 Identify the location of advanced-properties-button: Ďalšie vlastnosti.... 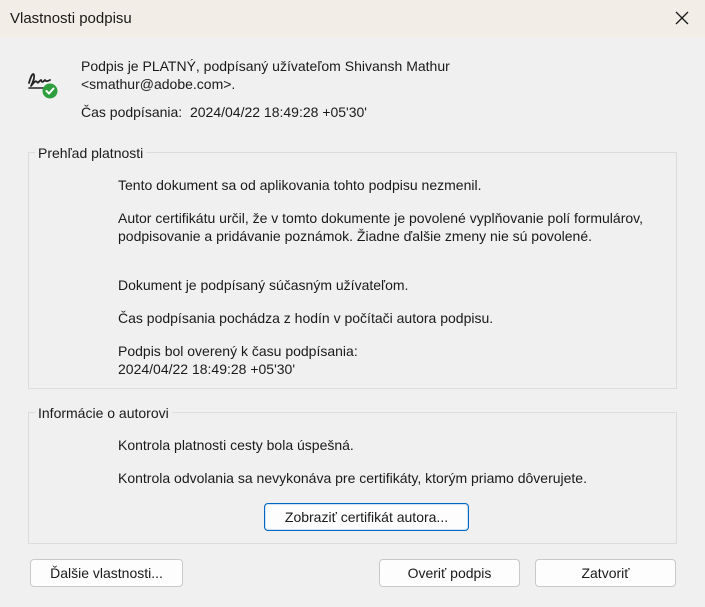
(106, 573).